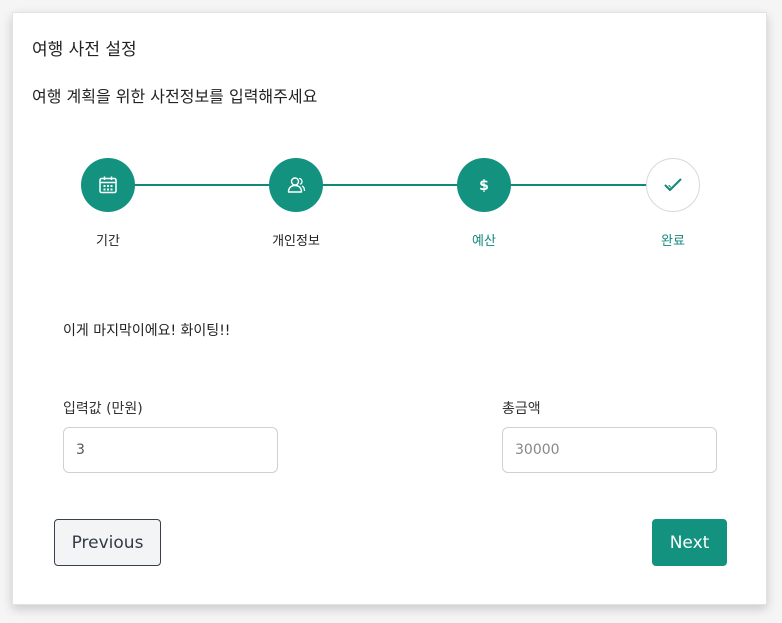 This screenshot has height=623, width=782. Describe the element at coordinates (689, 542) in the screenshot. I see `next-button: Next` at that location.